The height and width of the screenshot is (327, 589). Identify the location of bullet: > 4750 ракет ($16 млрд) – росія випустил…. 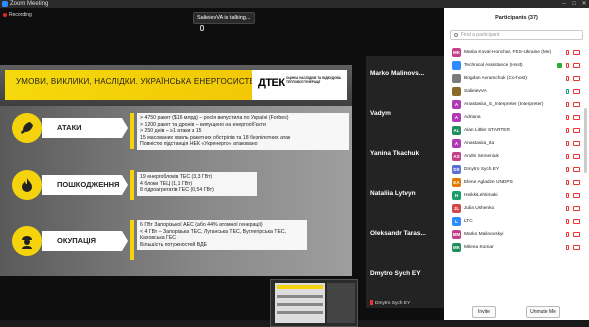
(214, 118).